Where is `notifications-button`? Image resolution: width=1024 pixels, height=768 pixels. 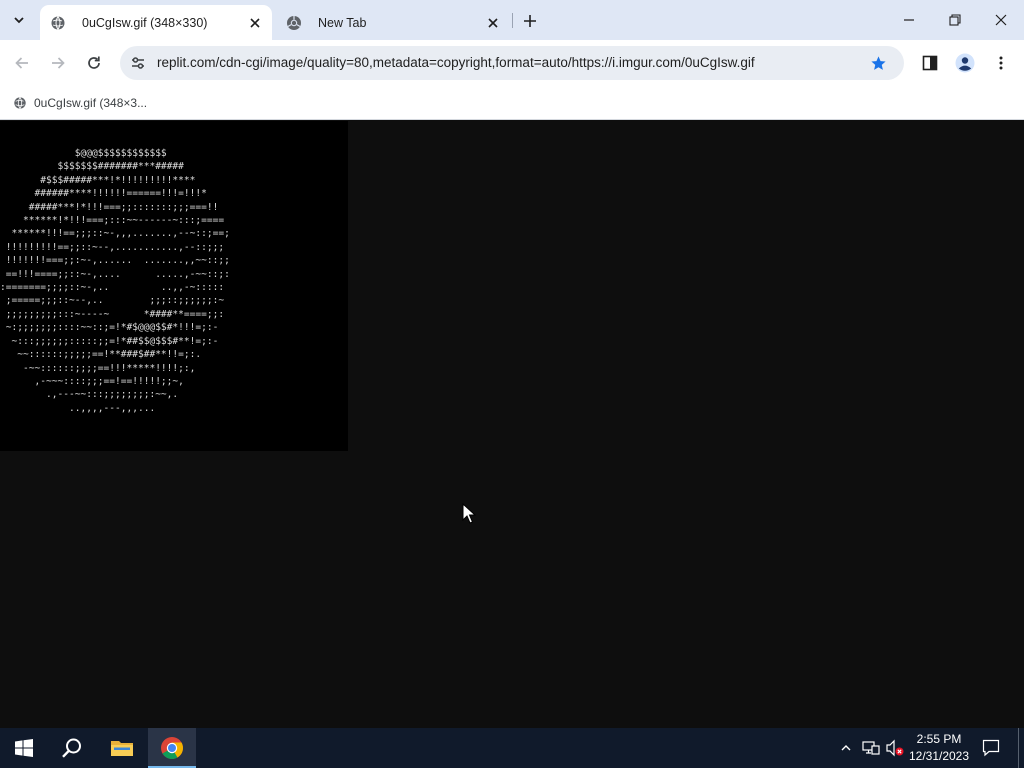
notifications-button is located at coordinates (991, 748).